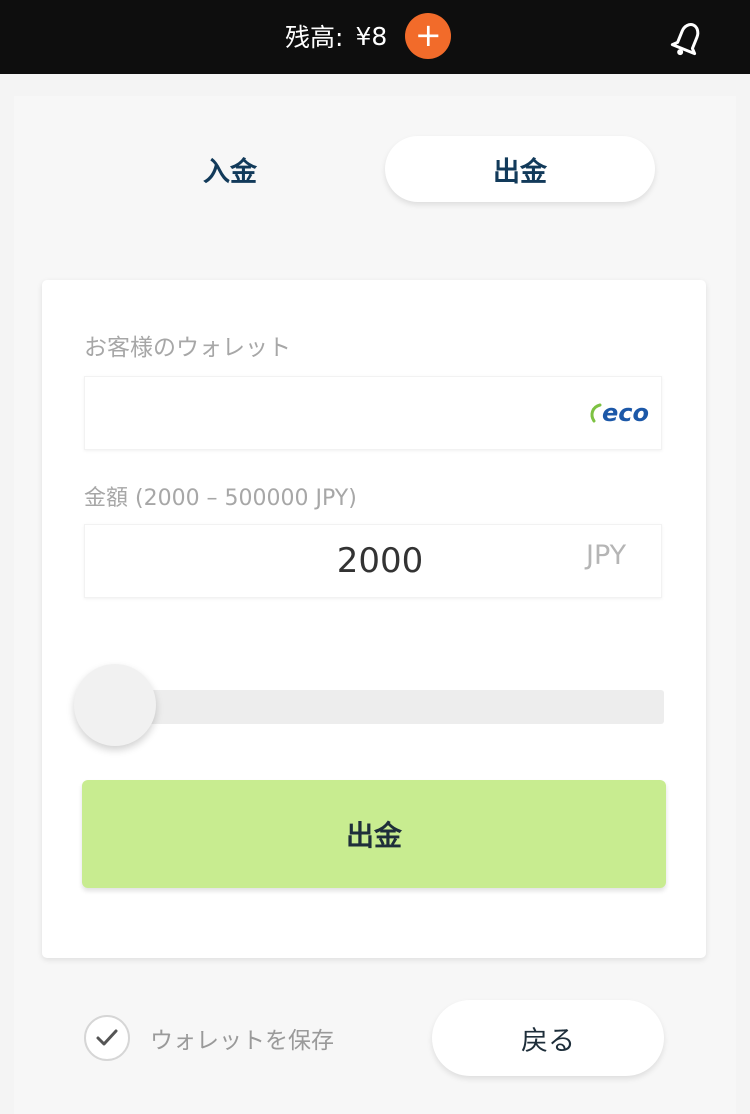  I want to click on ecopayz-logo-text: eco, so click(625, 413).